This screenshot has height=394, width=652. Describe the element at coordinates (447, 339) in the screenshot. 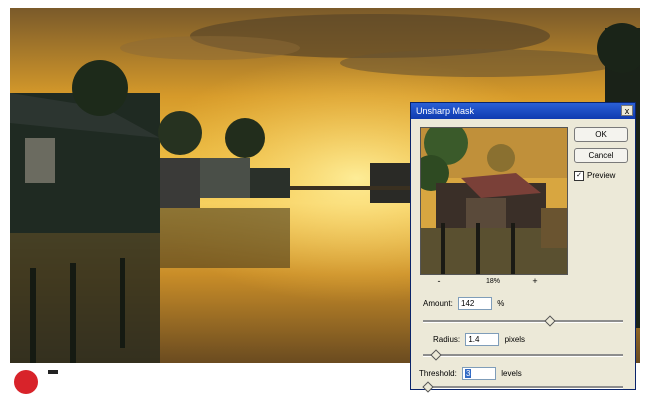

I see `radius-label: Radius:` at that location.